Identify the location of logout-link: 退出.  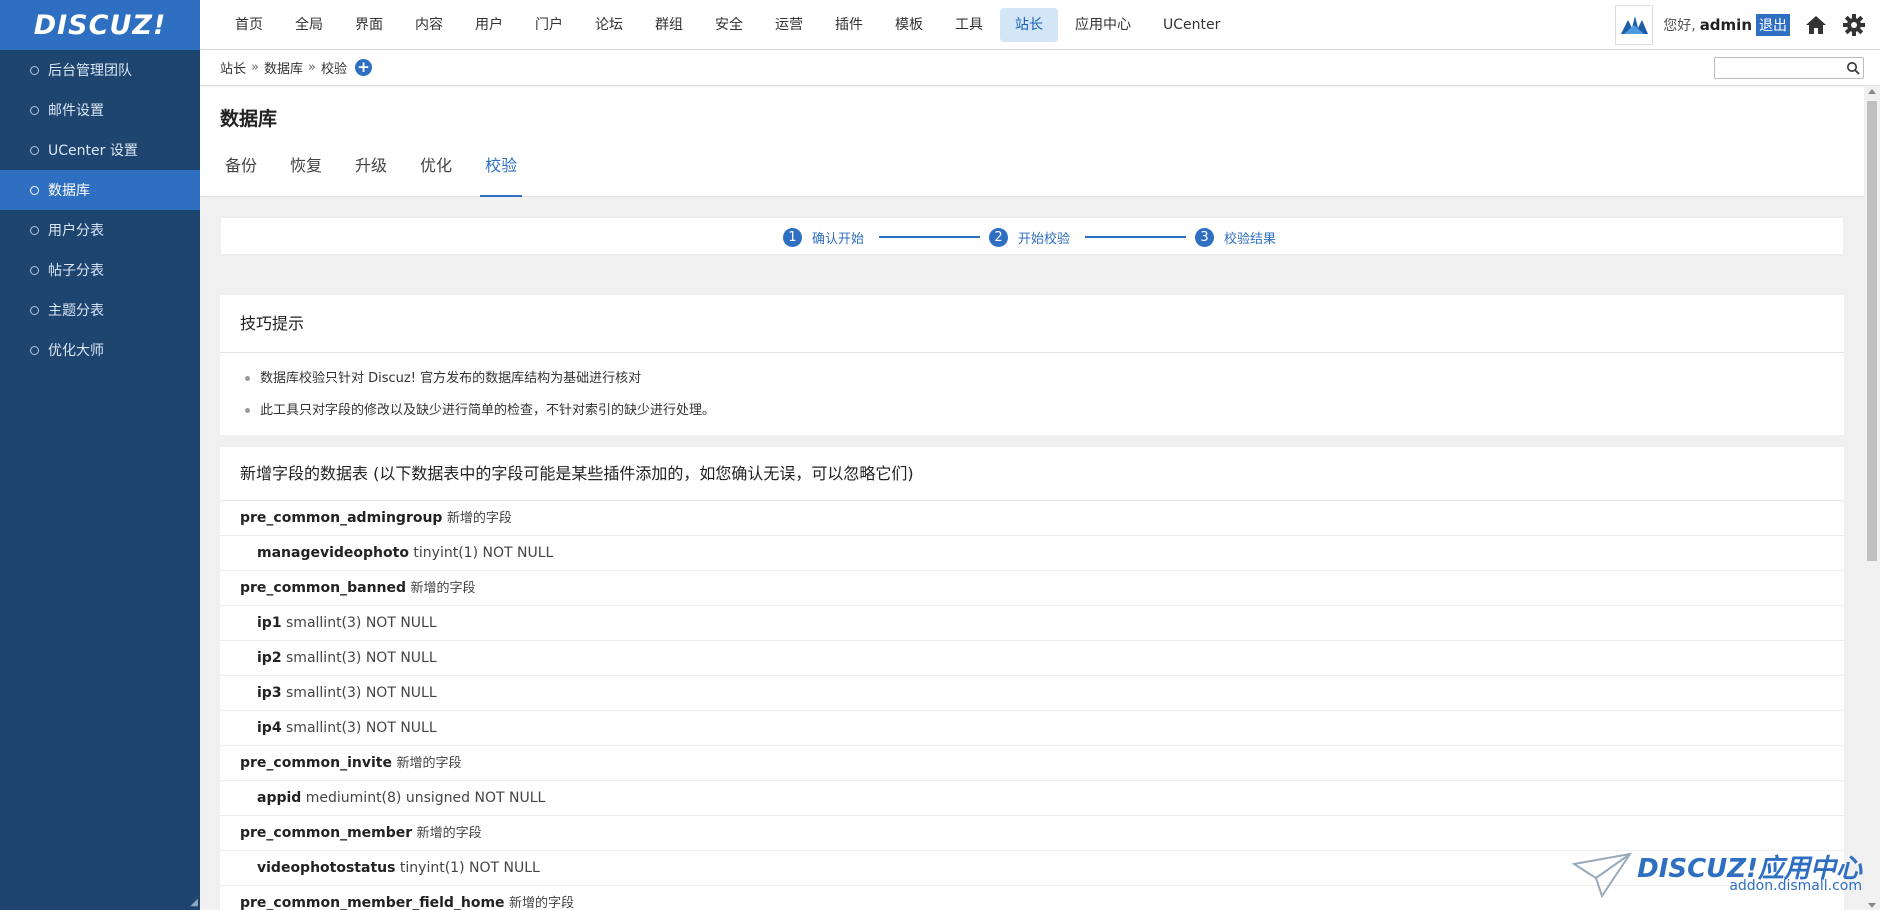
(1773, 25).